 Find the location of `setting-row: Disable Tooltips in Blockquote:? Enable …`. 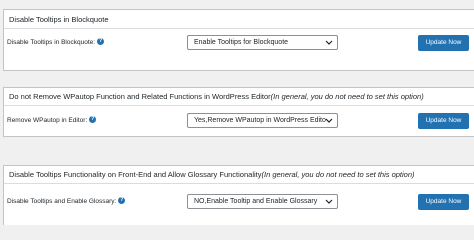

setting-row: Disable Tooltips in Blockquote:? Enable … is located at coordinates (239, 43).